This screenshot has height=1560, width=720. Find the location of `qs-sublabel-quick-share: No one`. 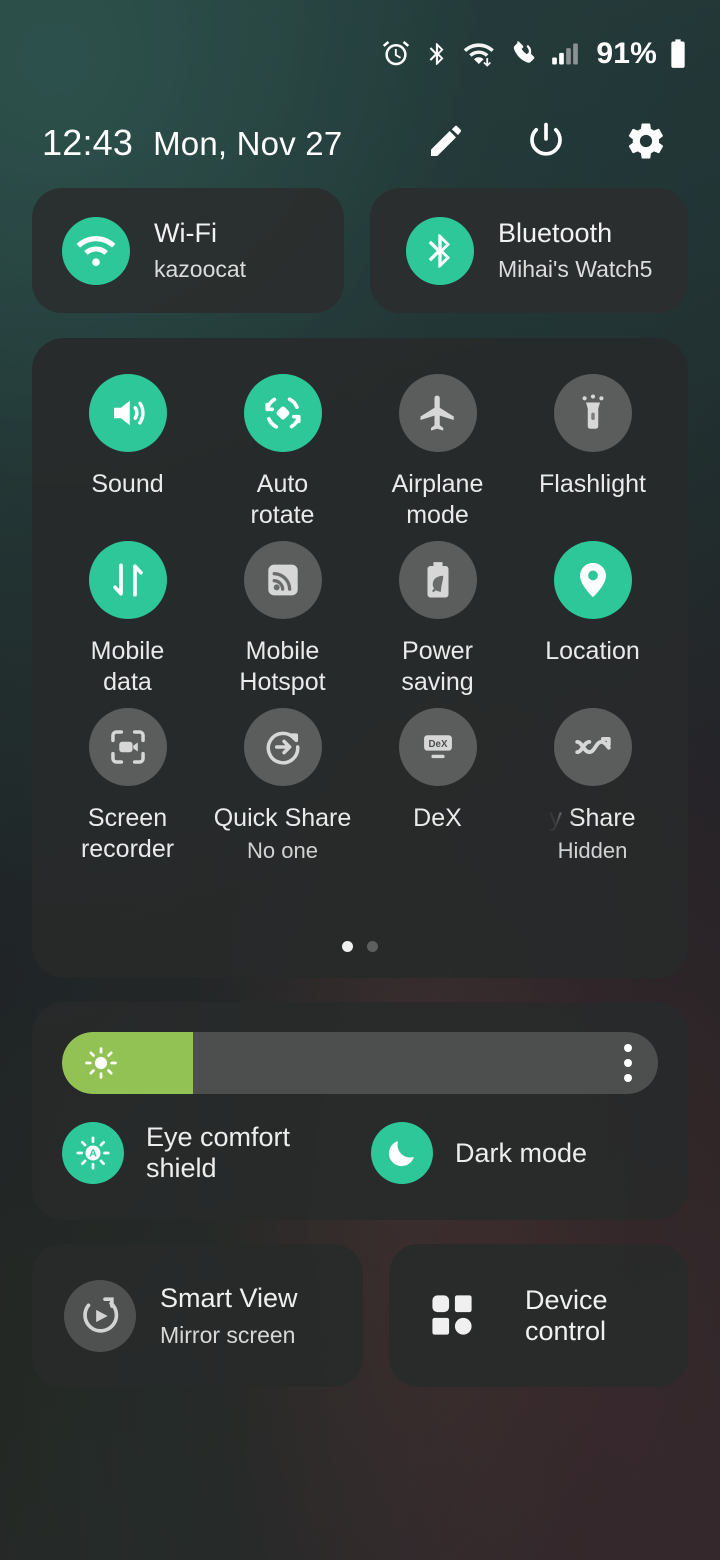

qs-sublabel-quick-share: No one is located at coordinates (282, 850).